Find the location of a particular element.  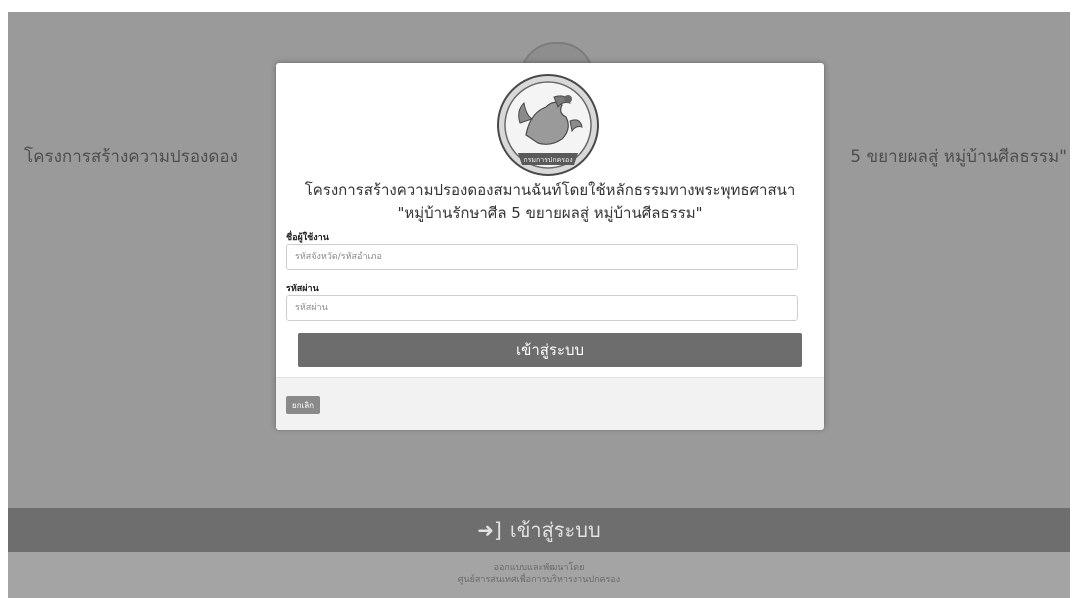

password-input is located at coordinates (542, 308).